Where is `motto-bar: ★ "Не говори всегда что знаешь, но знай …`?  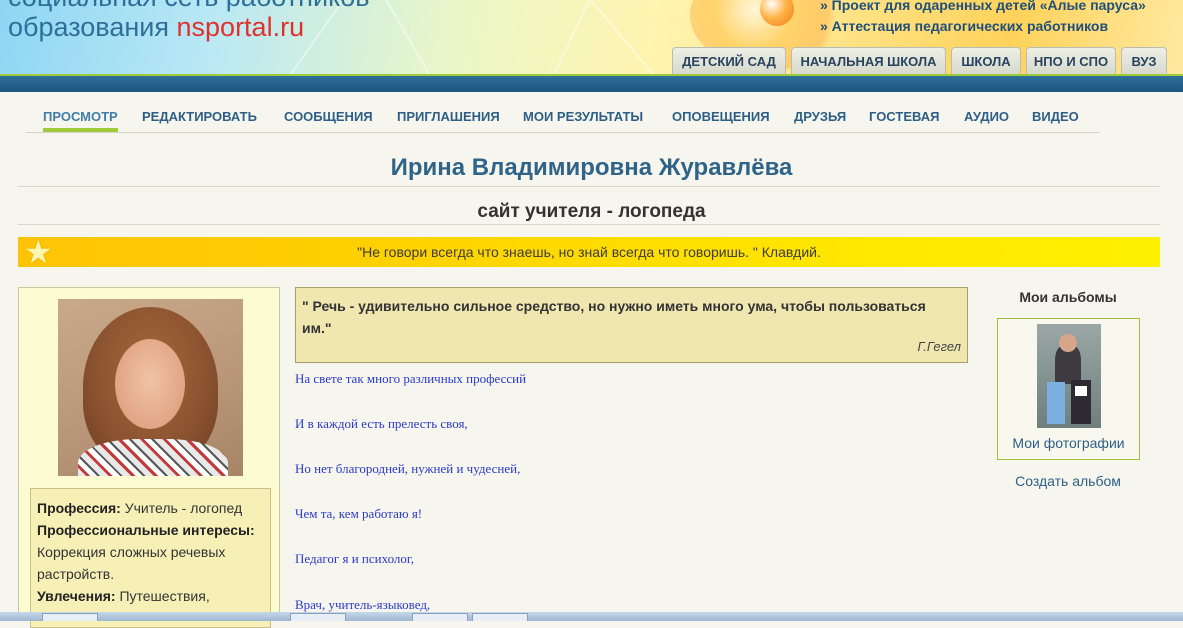
motto-bar: ★ "Не говори всегда что знаешь, но знай … is located at coordinates (589, 252).